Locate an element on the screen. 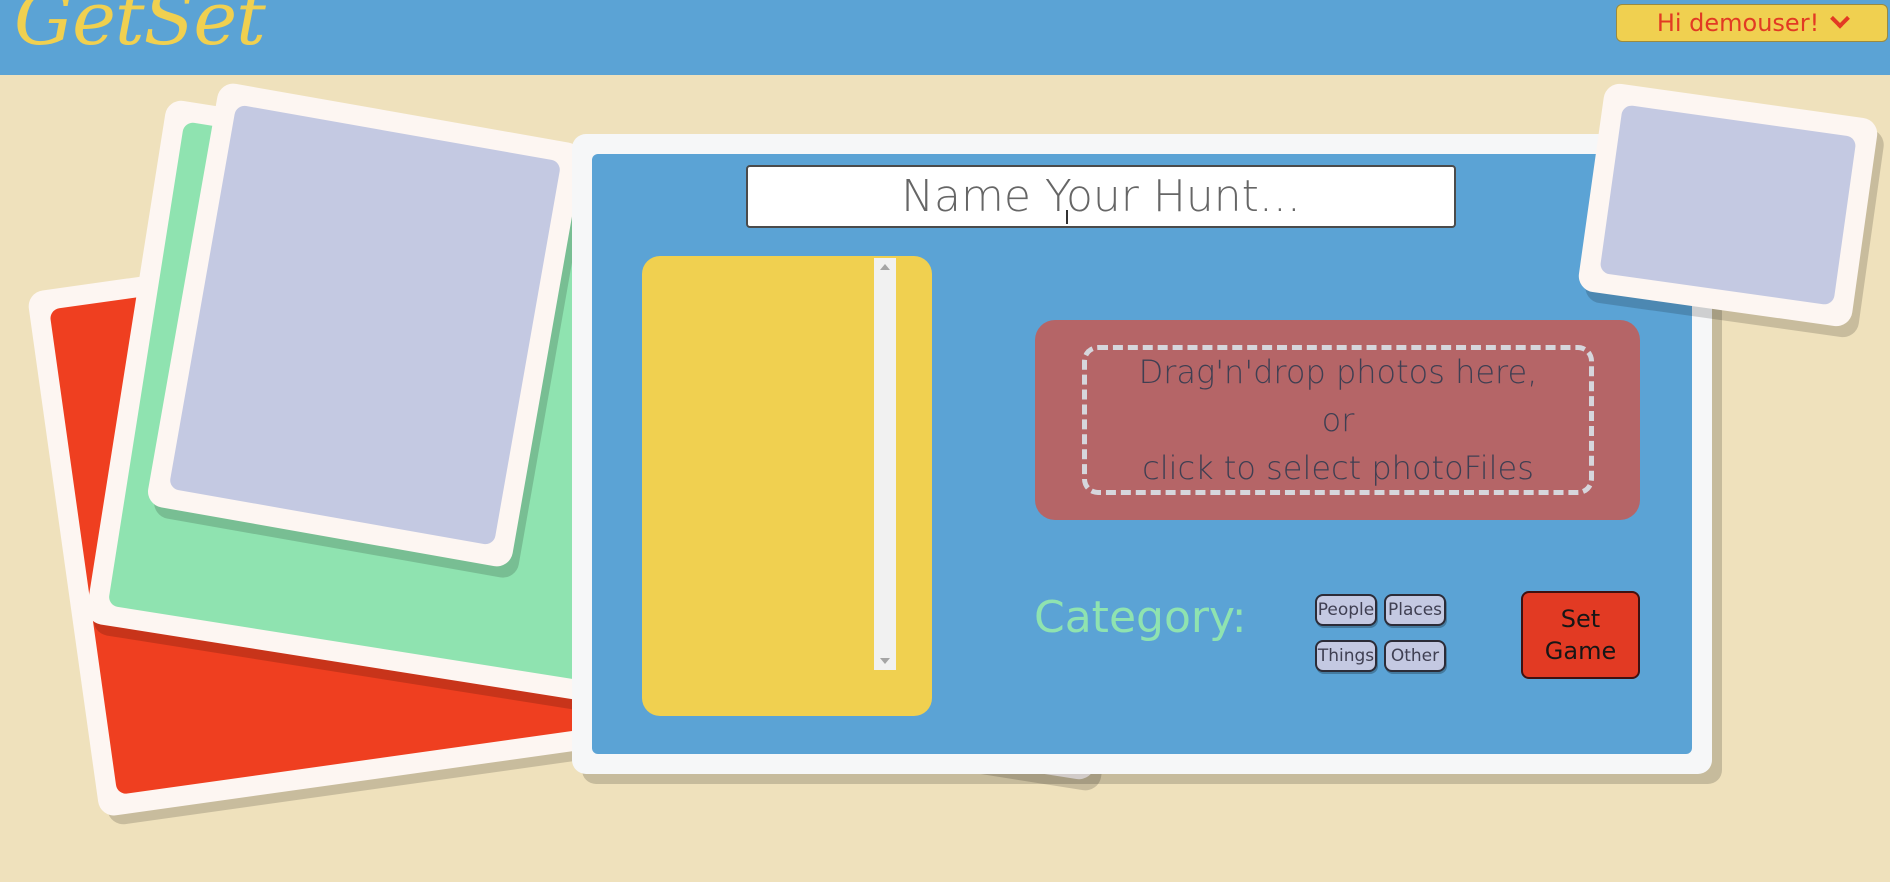 This screenshot has width=1890, height=882. scroll-up-arrow-icon is located at coordinates (885, 267).